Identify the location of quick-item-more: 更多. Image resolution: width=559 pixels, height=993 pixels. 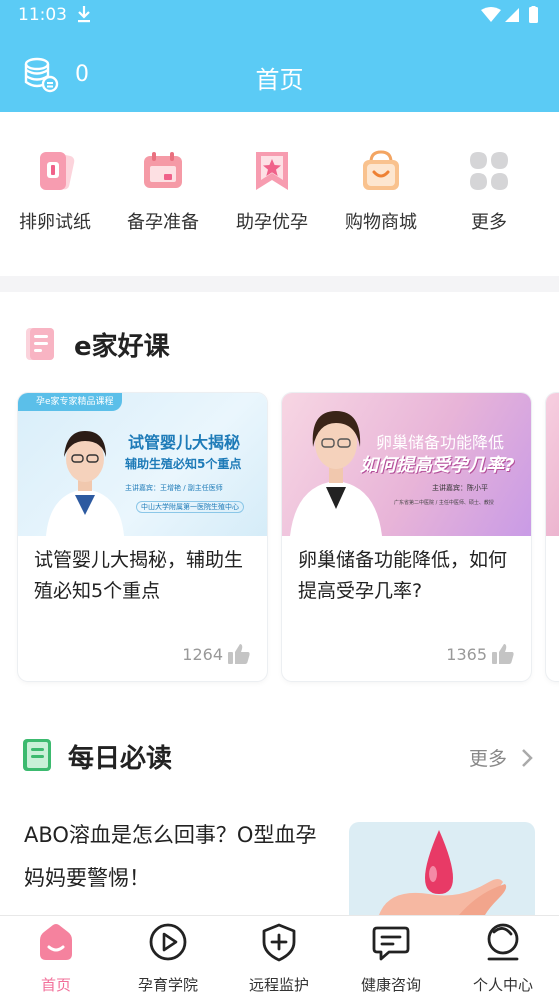
(489, 203).